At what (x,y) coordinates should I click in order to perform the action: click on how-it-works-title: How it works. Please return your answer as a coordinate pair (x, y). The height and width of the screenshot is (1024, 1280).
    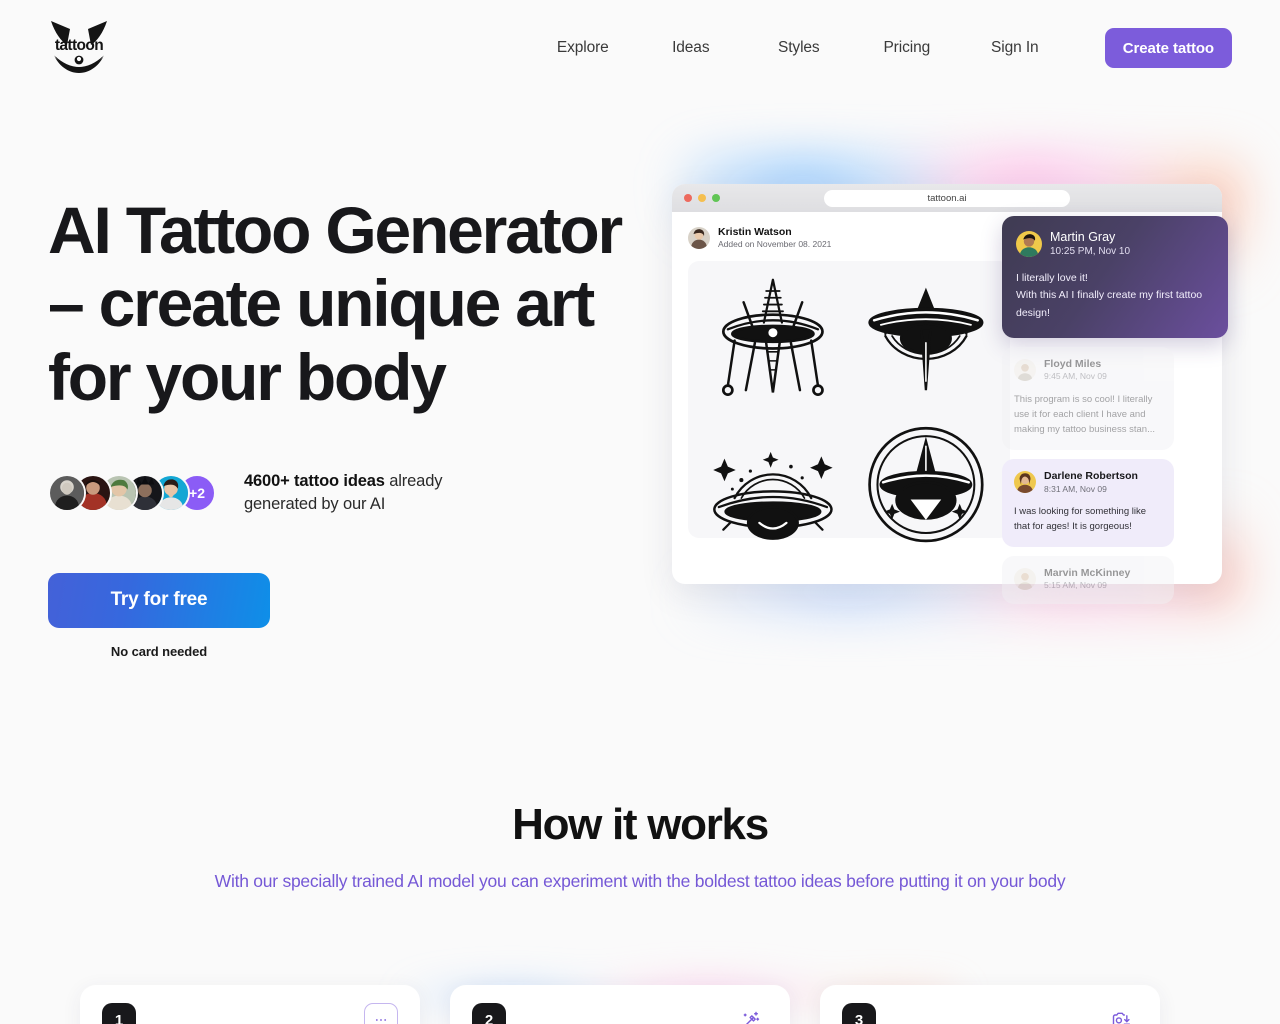
    Looking at the image, I should click on (640, 824).